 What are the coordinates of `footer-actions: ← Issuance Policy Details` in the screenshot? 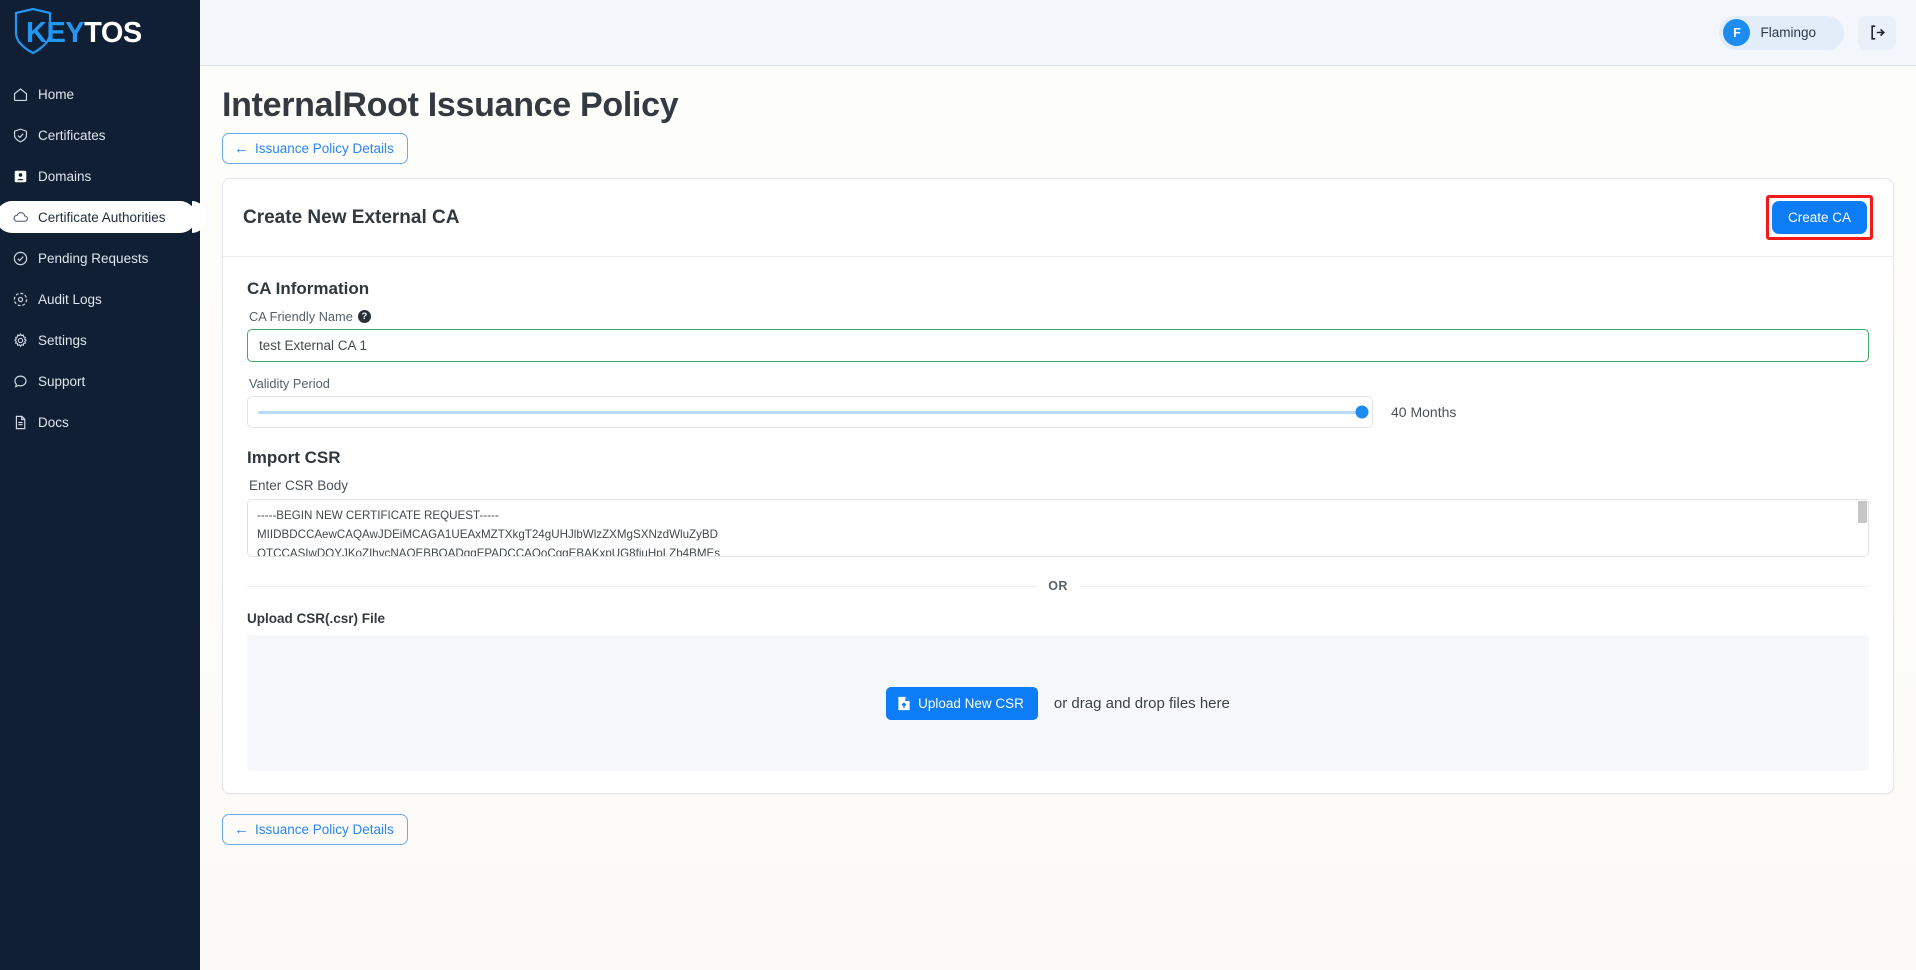 It's located at (1058, 829).